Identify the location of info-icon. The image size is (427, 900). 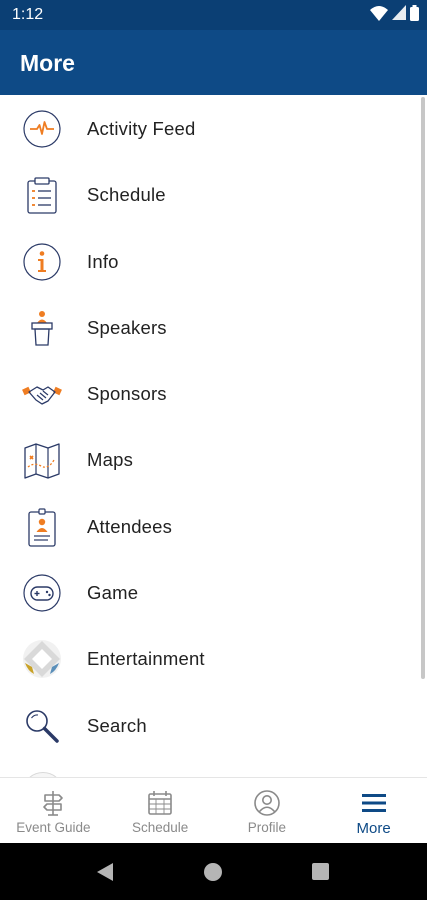
(42, 262).